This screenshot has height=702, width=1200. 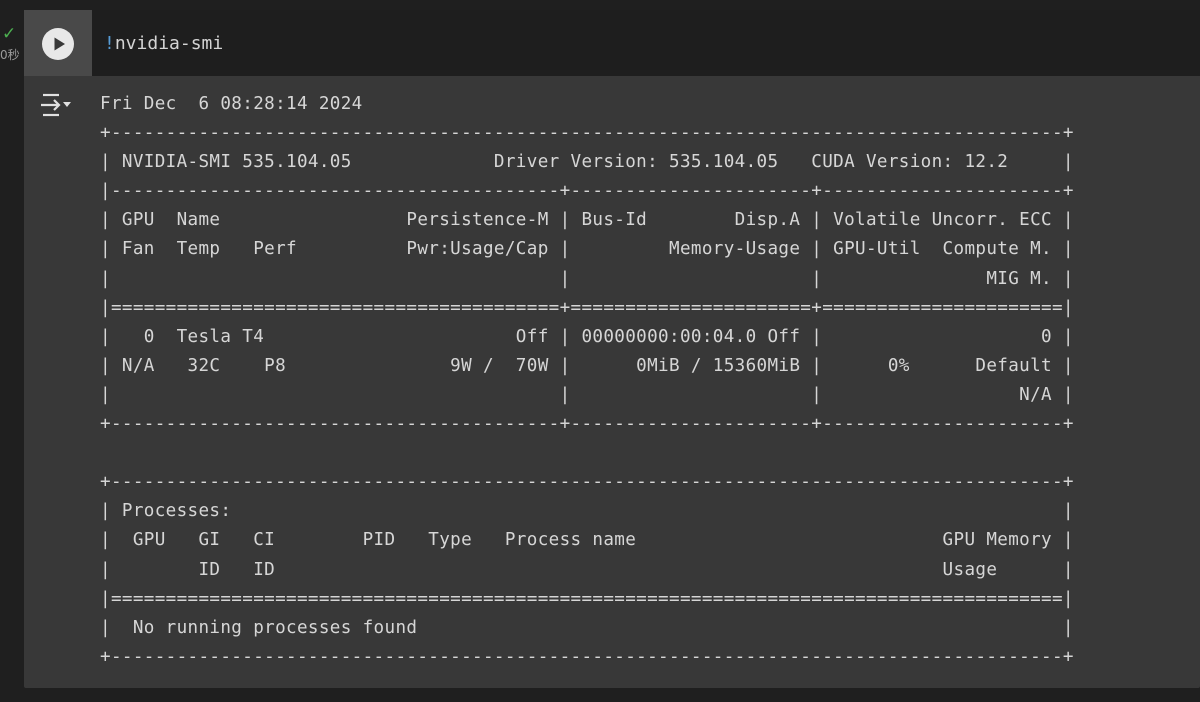 I want to click on run-cell-button, so click(x=58, y=44).